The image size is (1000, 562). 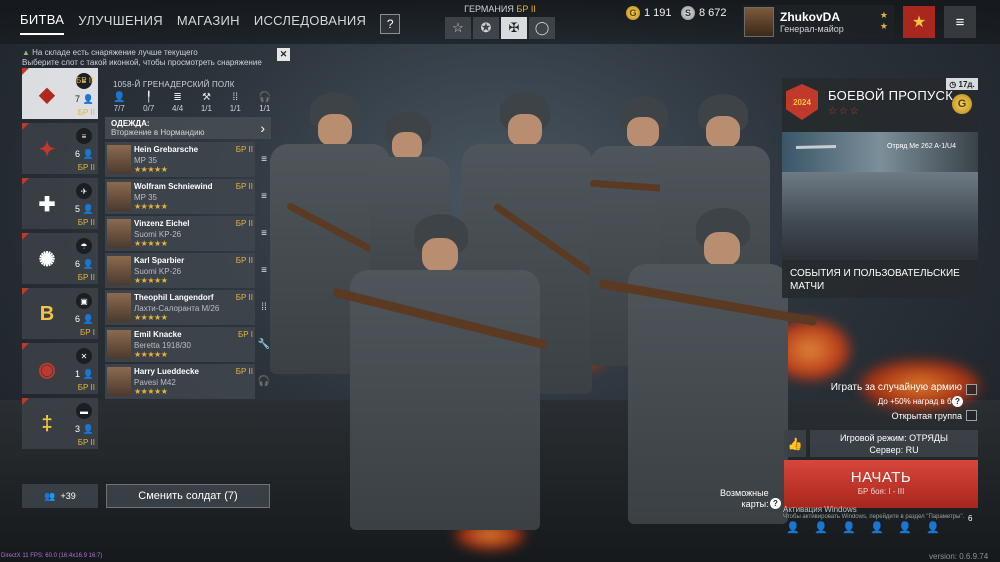 I want to click on stat-list: ≣ 4/4, so click(x=178, y=102).